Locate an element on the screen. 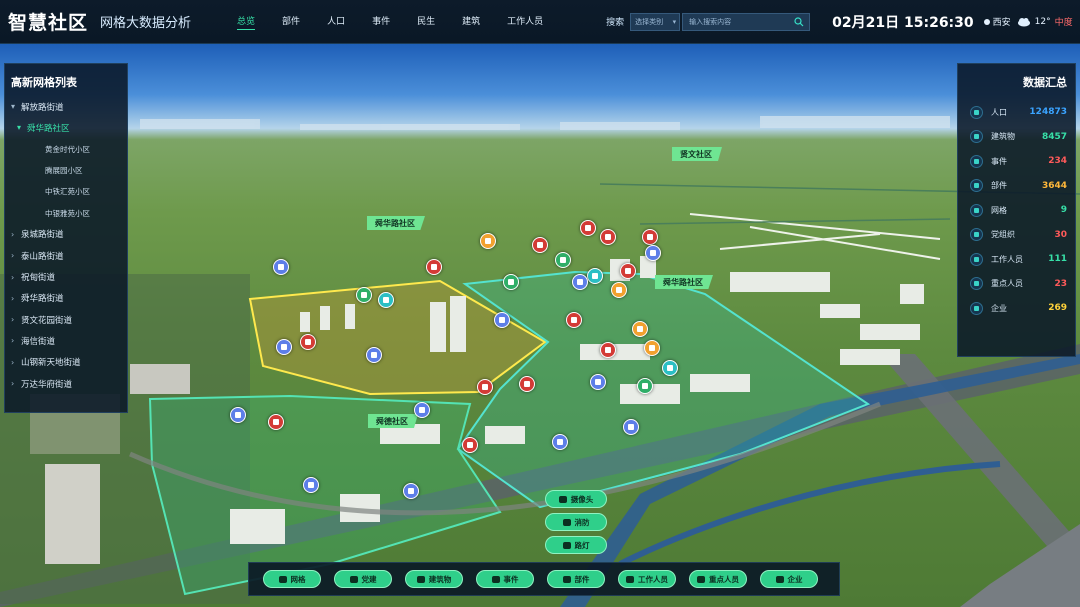  map-label-xianwen: 贤文社区 is located at coordinates (697, 154).